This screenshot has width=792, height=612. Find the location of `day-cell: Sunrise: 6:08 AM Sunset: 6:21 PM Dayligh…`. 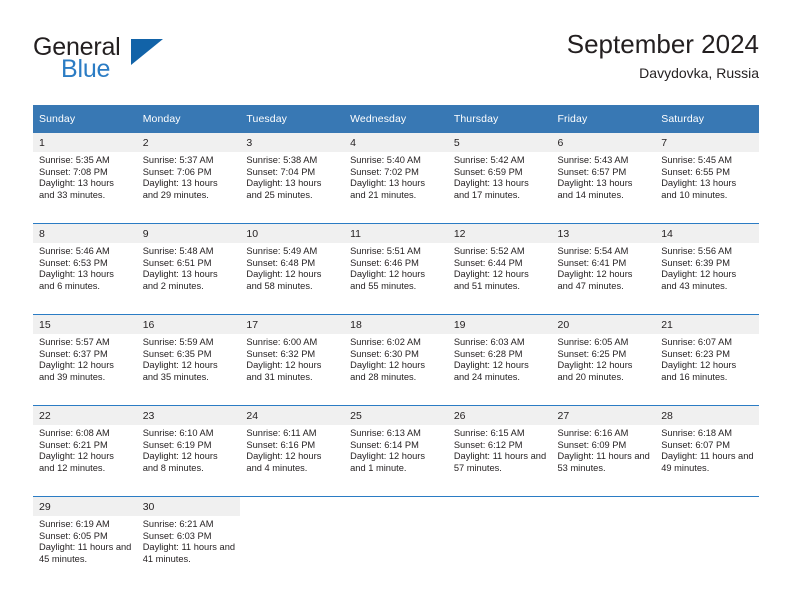

day-cell: Sunrise: 6:08 AM Sunset: 6:21 PM Dayligh… is located at coordinates (85, 461).